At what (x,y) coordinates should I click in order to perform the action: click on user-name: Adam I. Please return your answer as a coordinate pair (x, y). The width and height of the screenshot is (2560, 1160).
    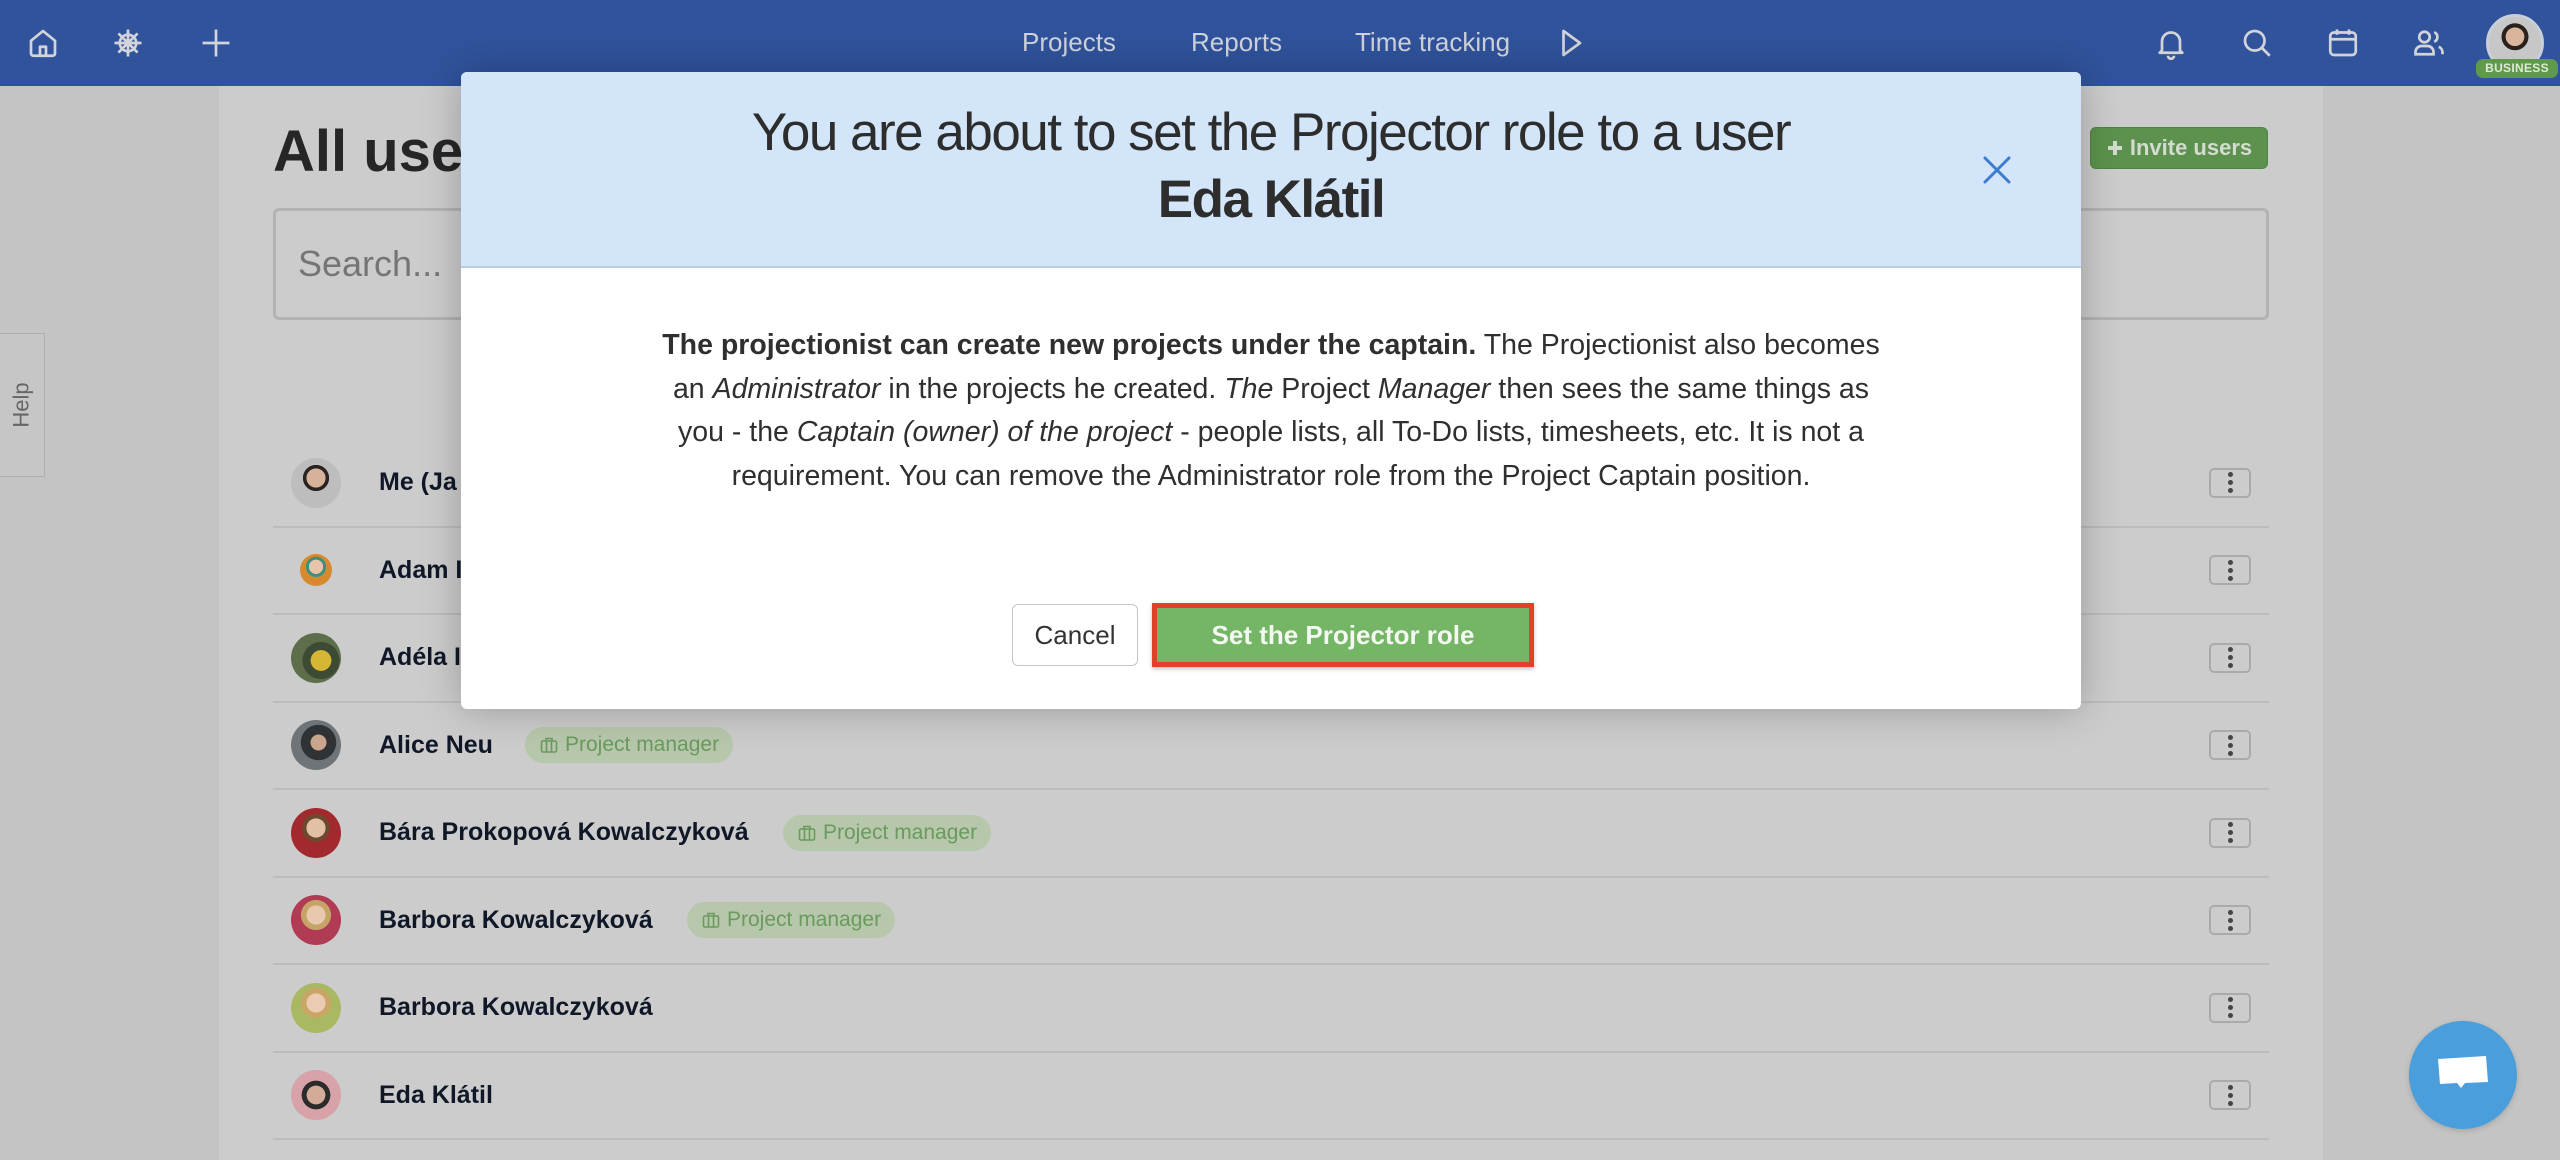
    Looking at the image, I should click on (421, 569).